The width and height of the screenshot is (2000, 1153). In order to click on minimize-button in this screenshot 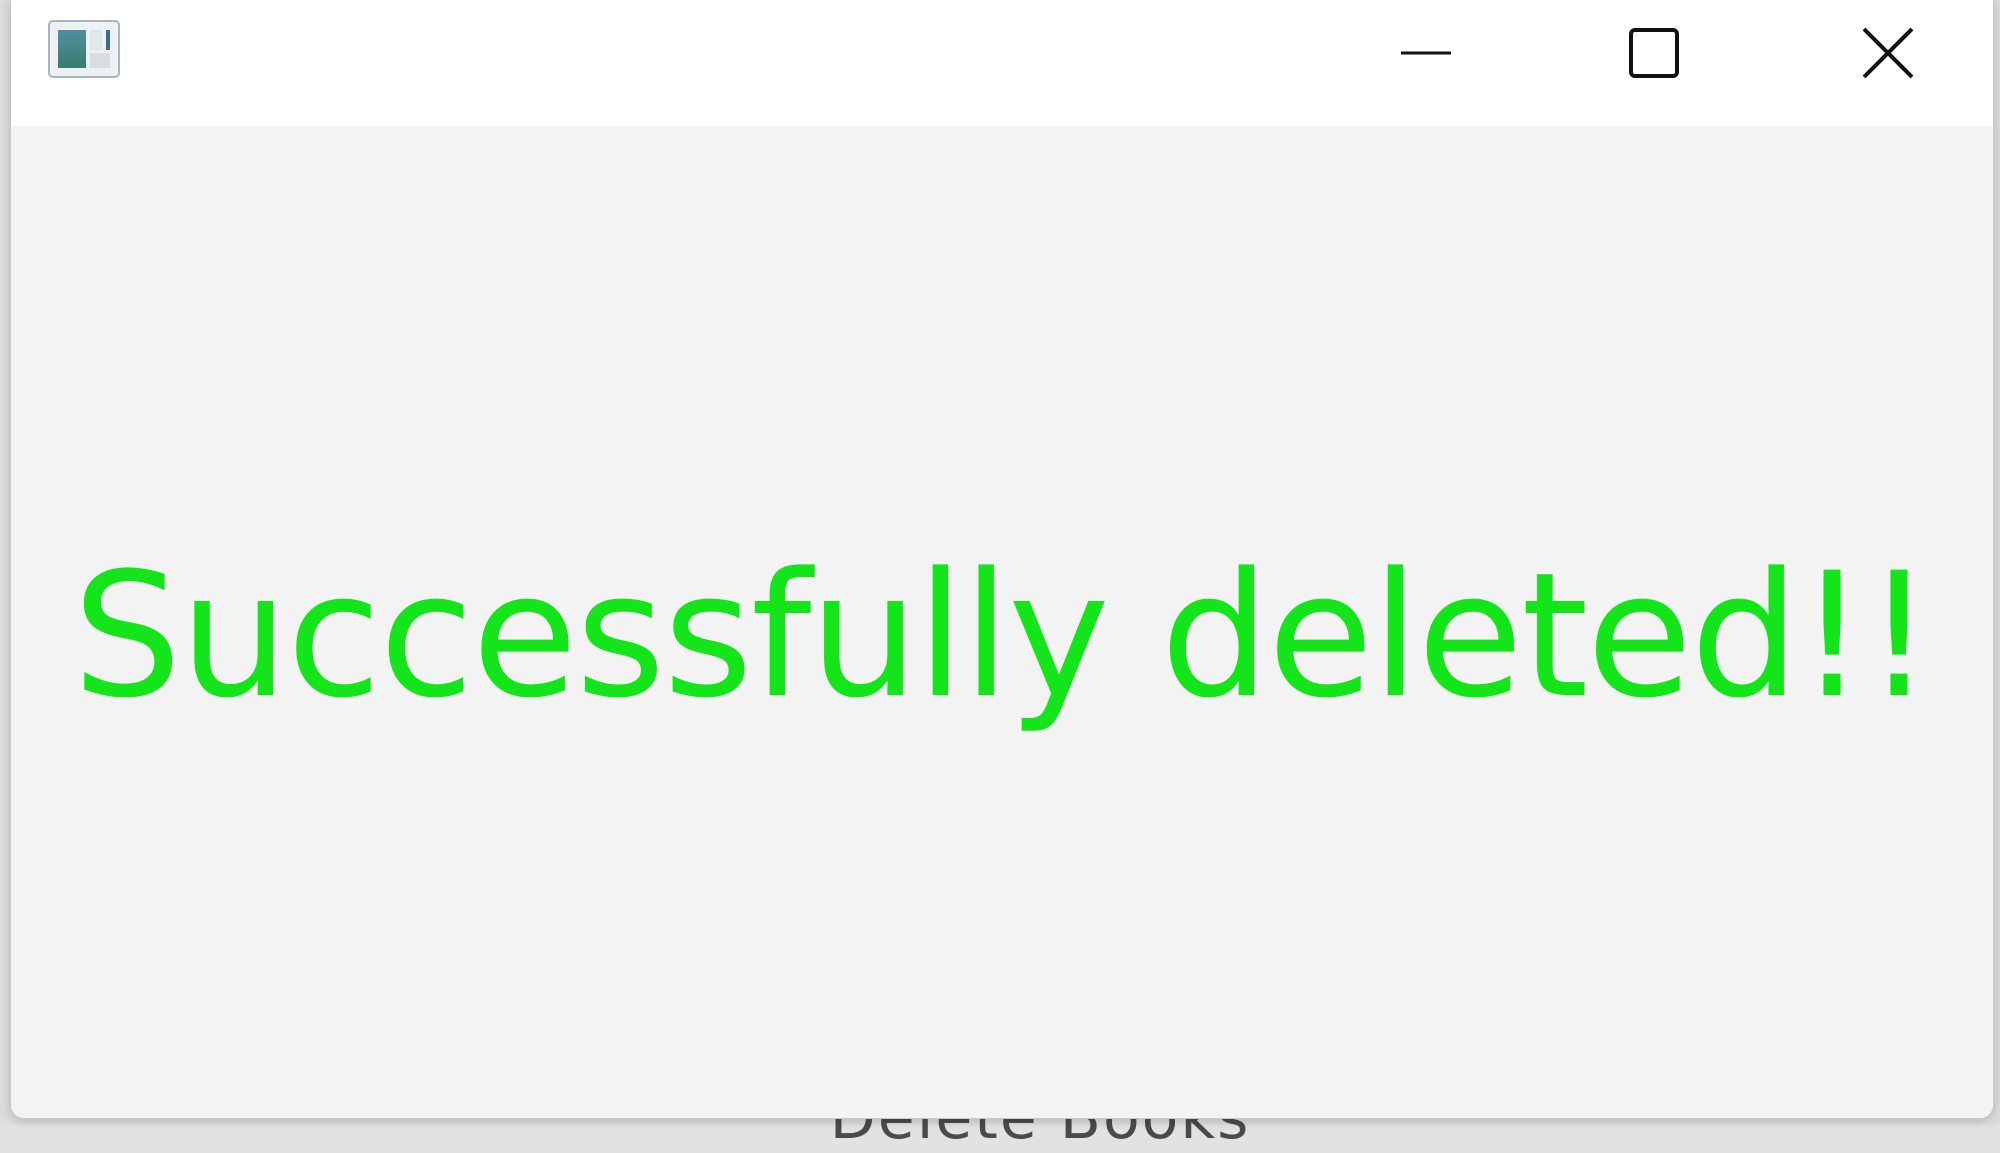, I will do `click(1426, 52)`.